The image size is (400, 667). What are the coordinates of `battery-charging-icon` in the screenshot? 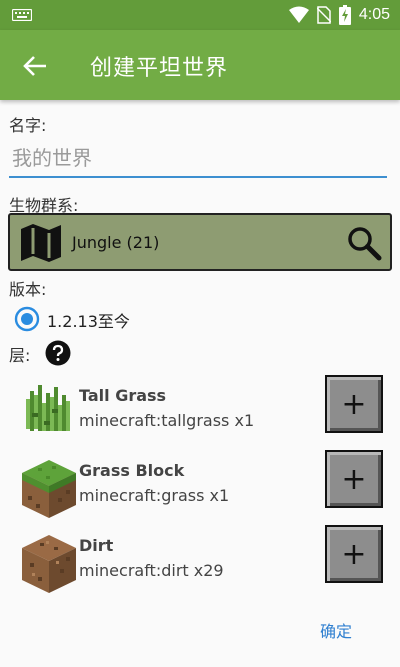 It's located at (344, 15).